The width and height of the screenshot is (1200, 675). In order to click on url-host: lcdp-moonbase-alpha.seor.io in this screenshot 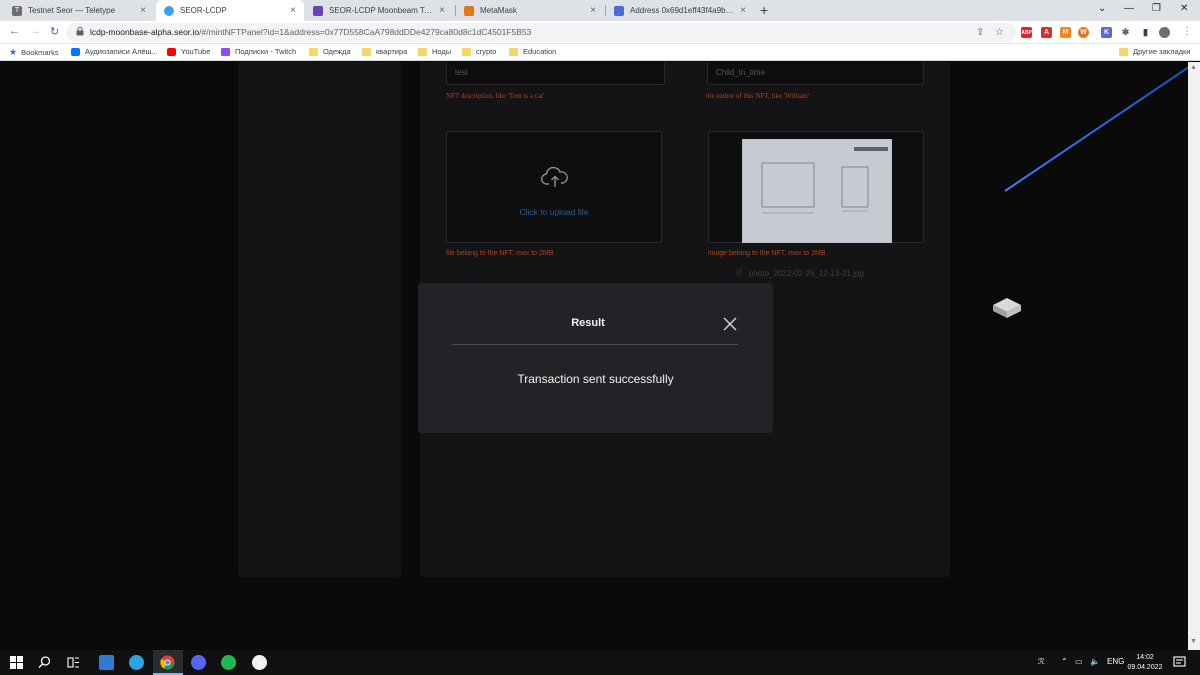, I will do `click(145, 32)`.